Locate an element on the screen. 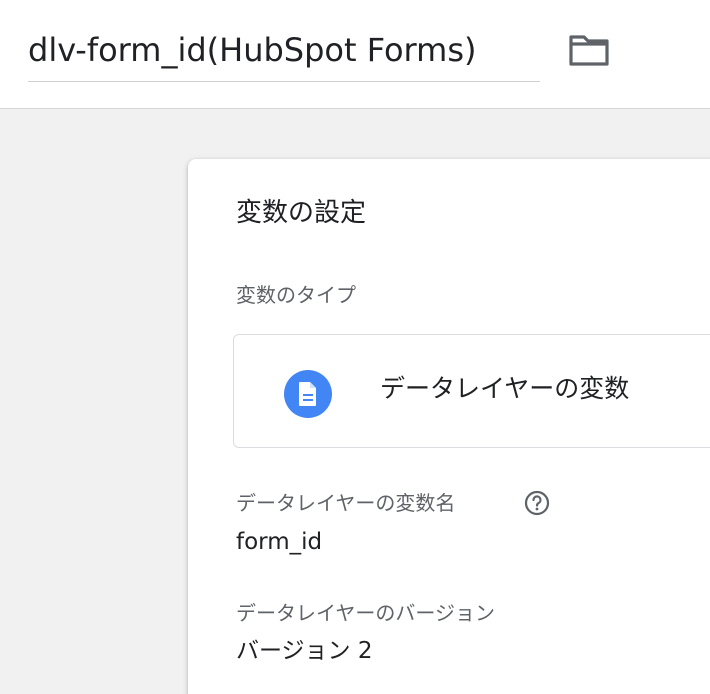 Image resolution: width=710 pixels, height=694 pixels. variable-name-text: dlv-form_id(HubSpot Forms) is located at coordinates (252, 50).